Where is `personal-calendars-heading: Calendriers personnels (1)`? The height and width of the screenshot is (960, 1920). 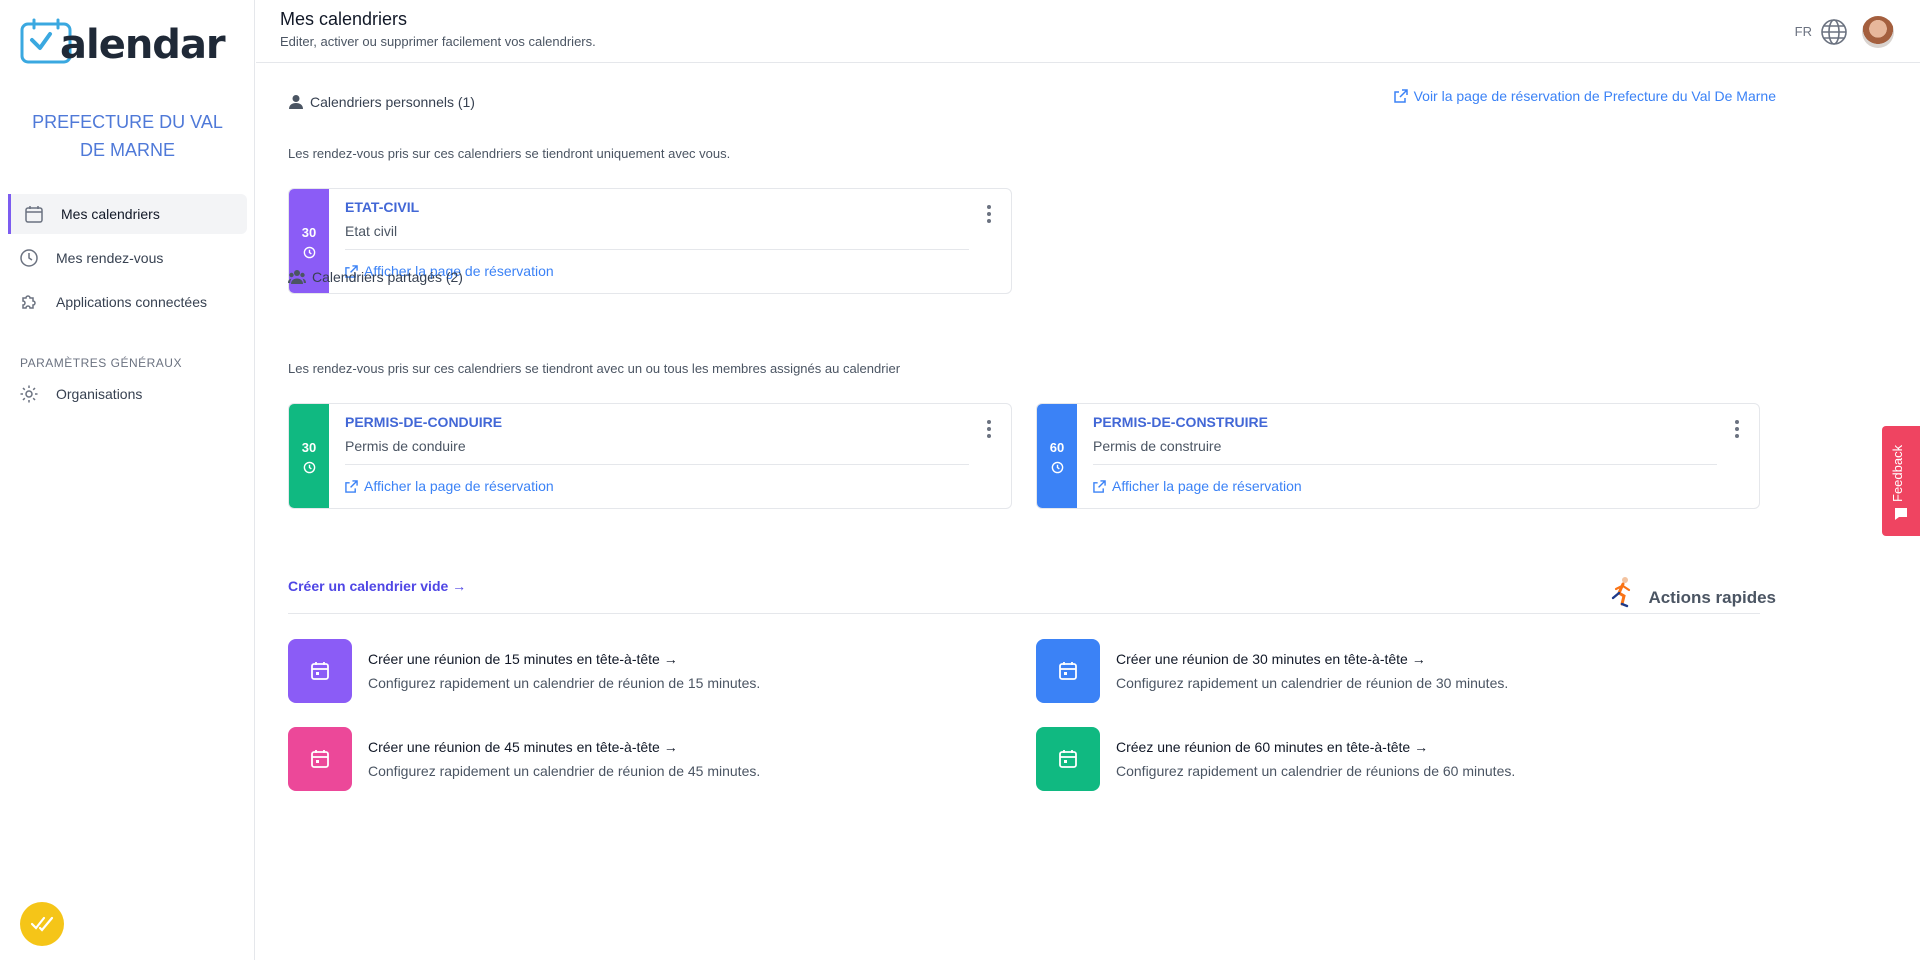
personal-calendars-heading: Calendriers personnels (1) is located at coordinates (381, 102).